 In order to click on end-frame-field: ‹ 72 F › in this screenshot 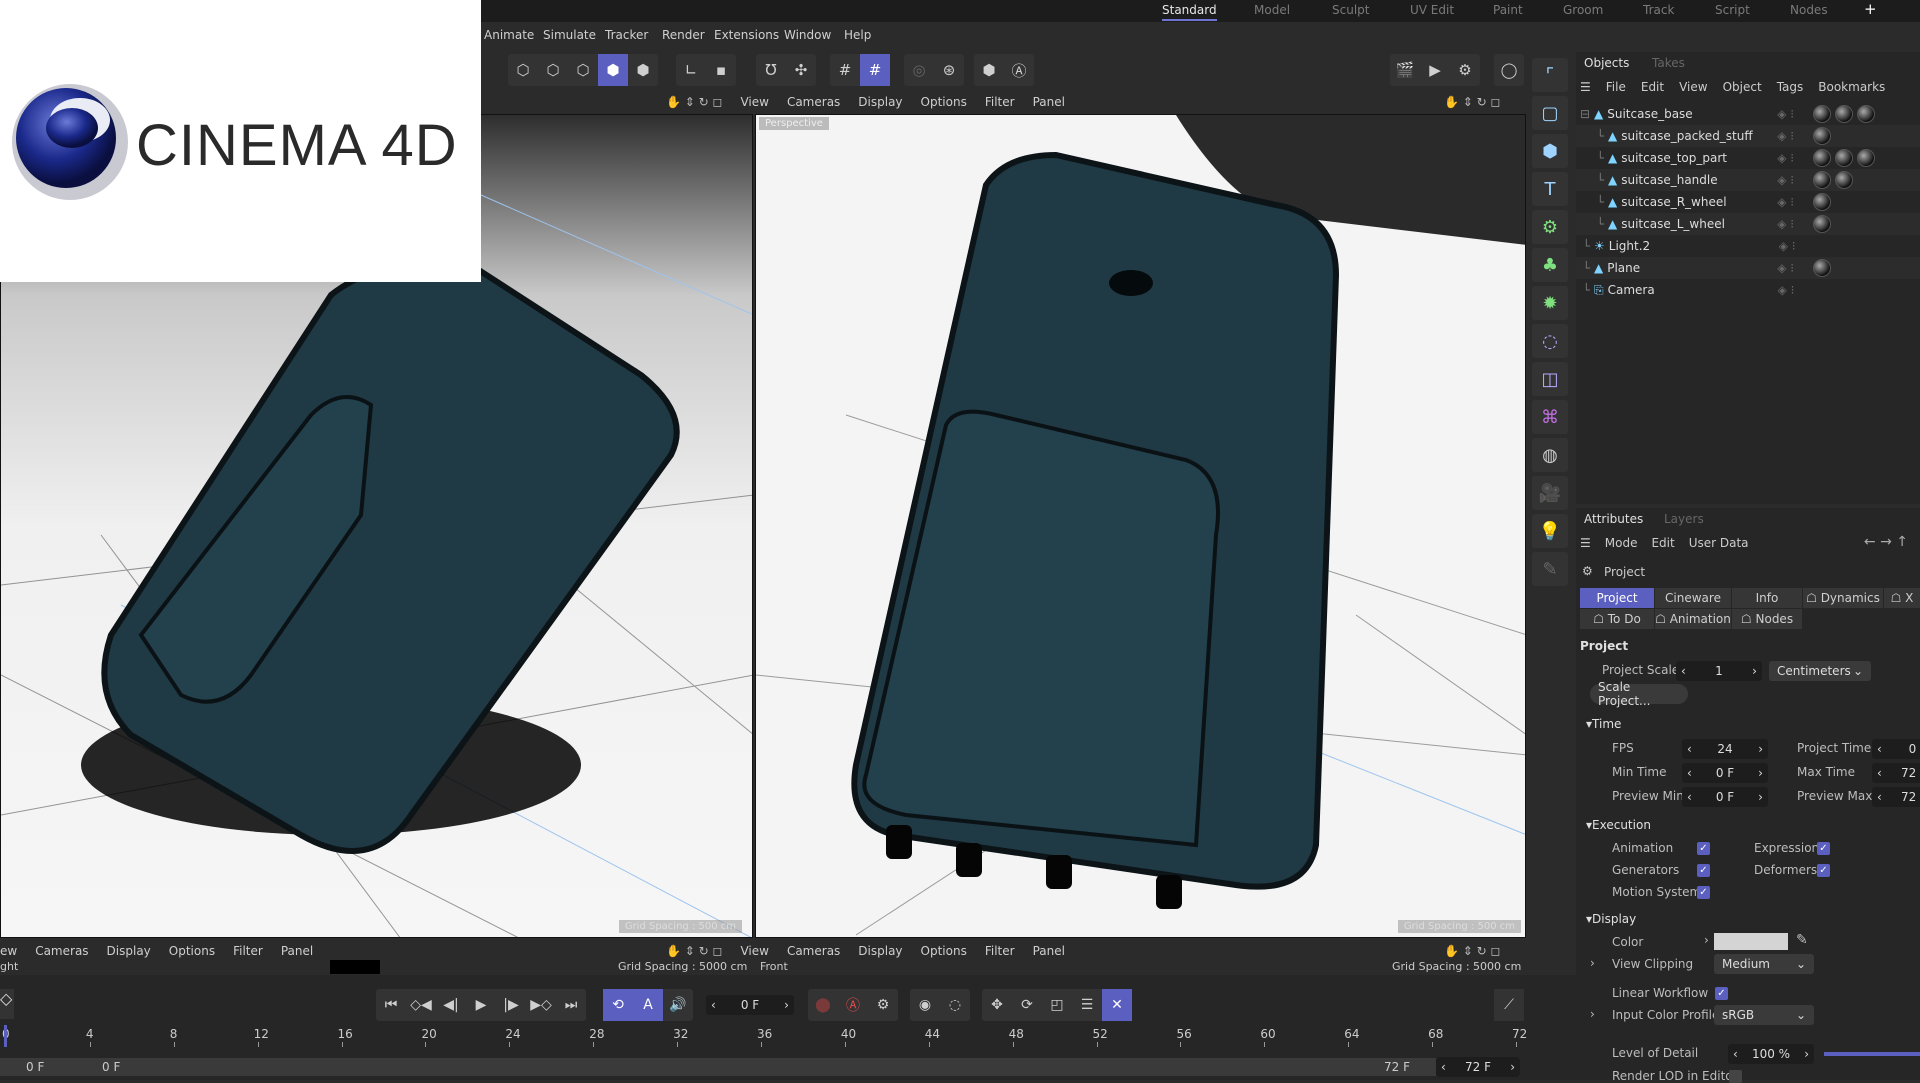, I will do `click(1478, 1067)`.